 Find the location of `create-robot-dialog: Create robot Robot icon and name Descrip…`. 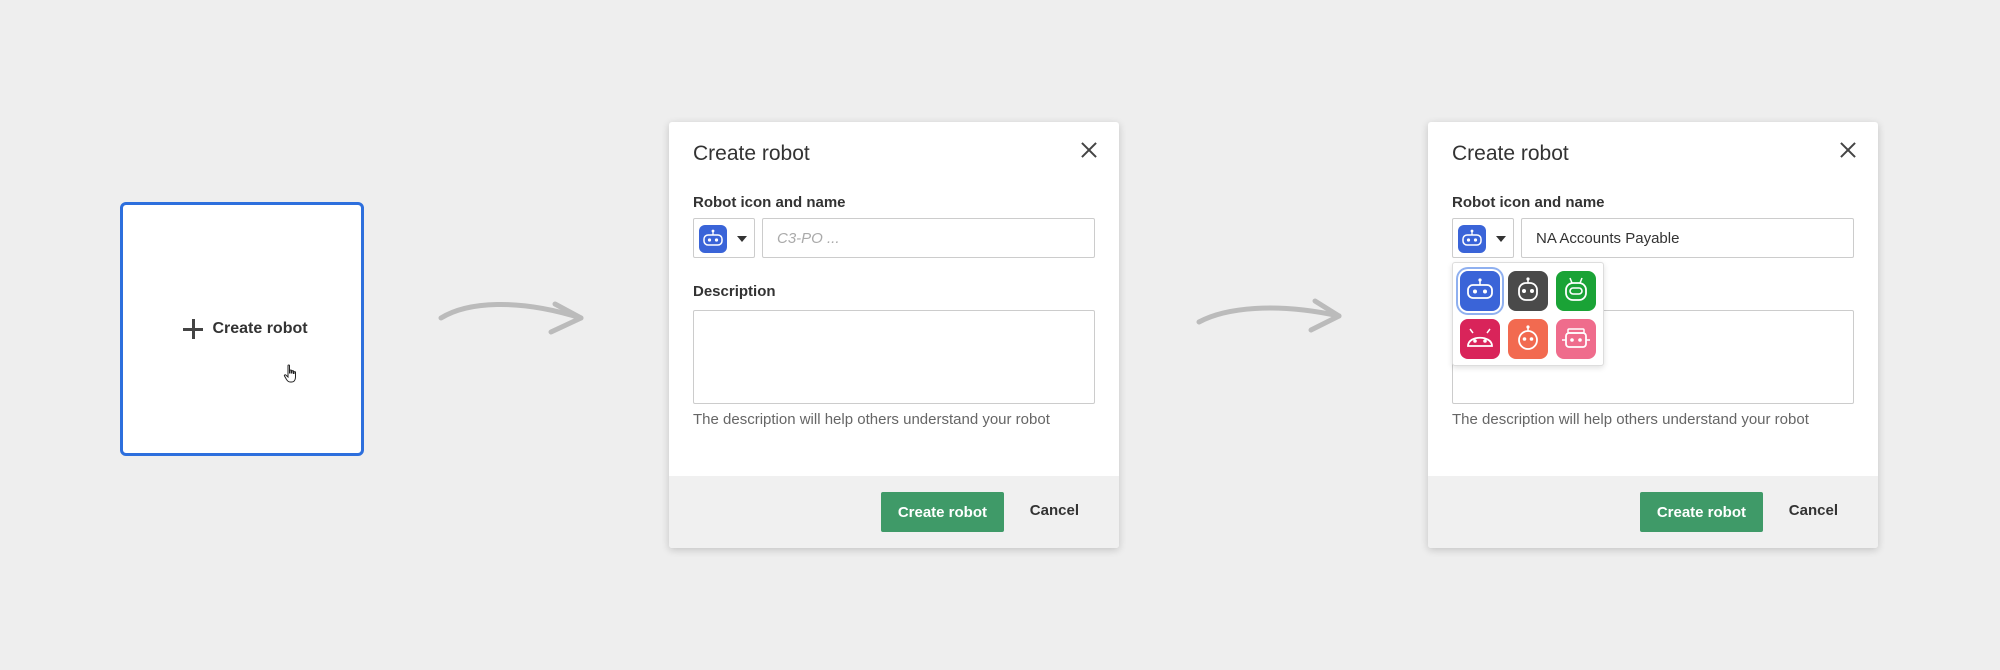

create-robot-dialog: Create robot Robot icon and name Descrip… is located at coordinates (894, 335).